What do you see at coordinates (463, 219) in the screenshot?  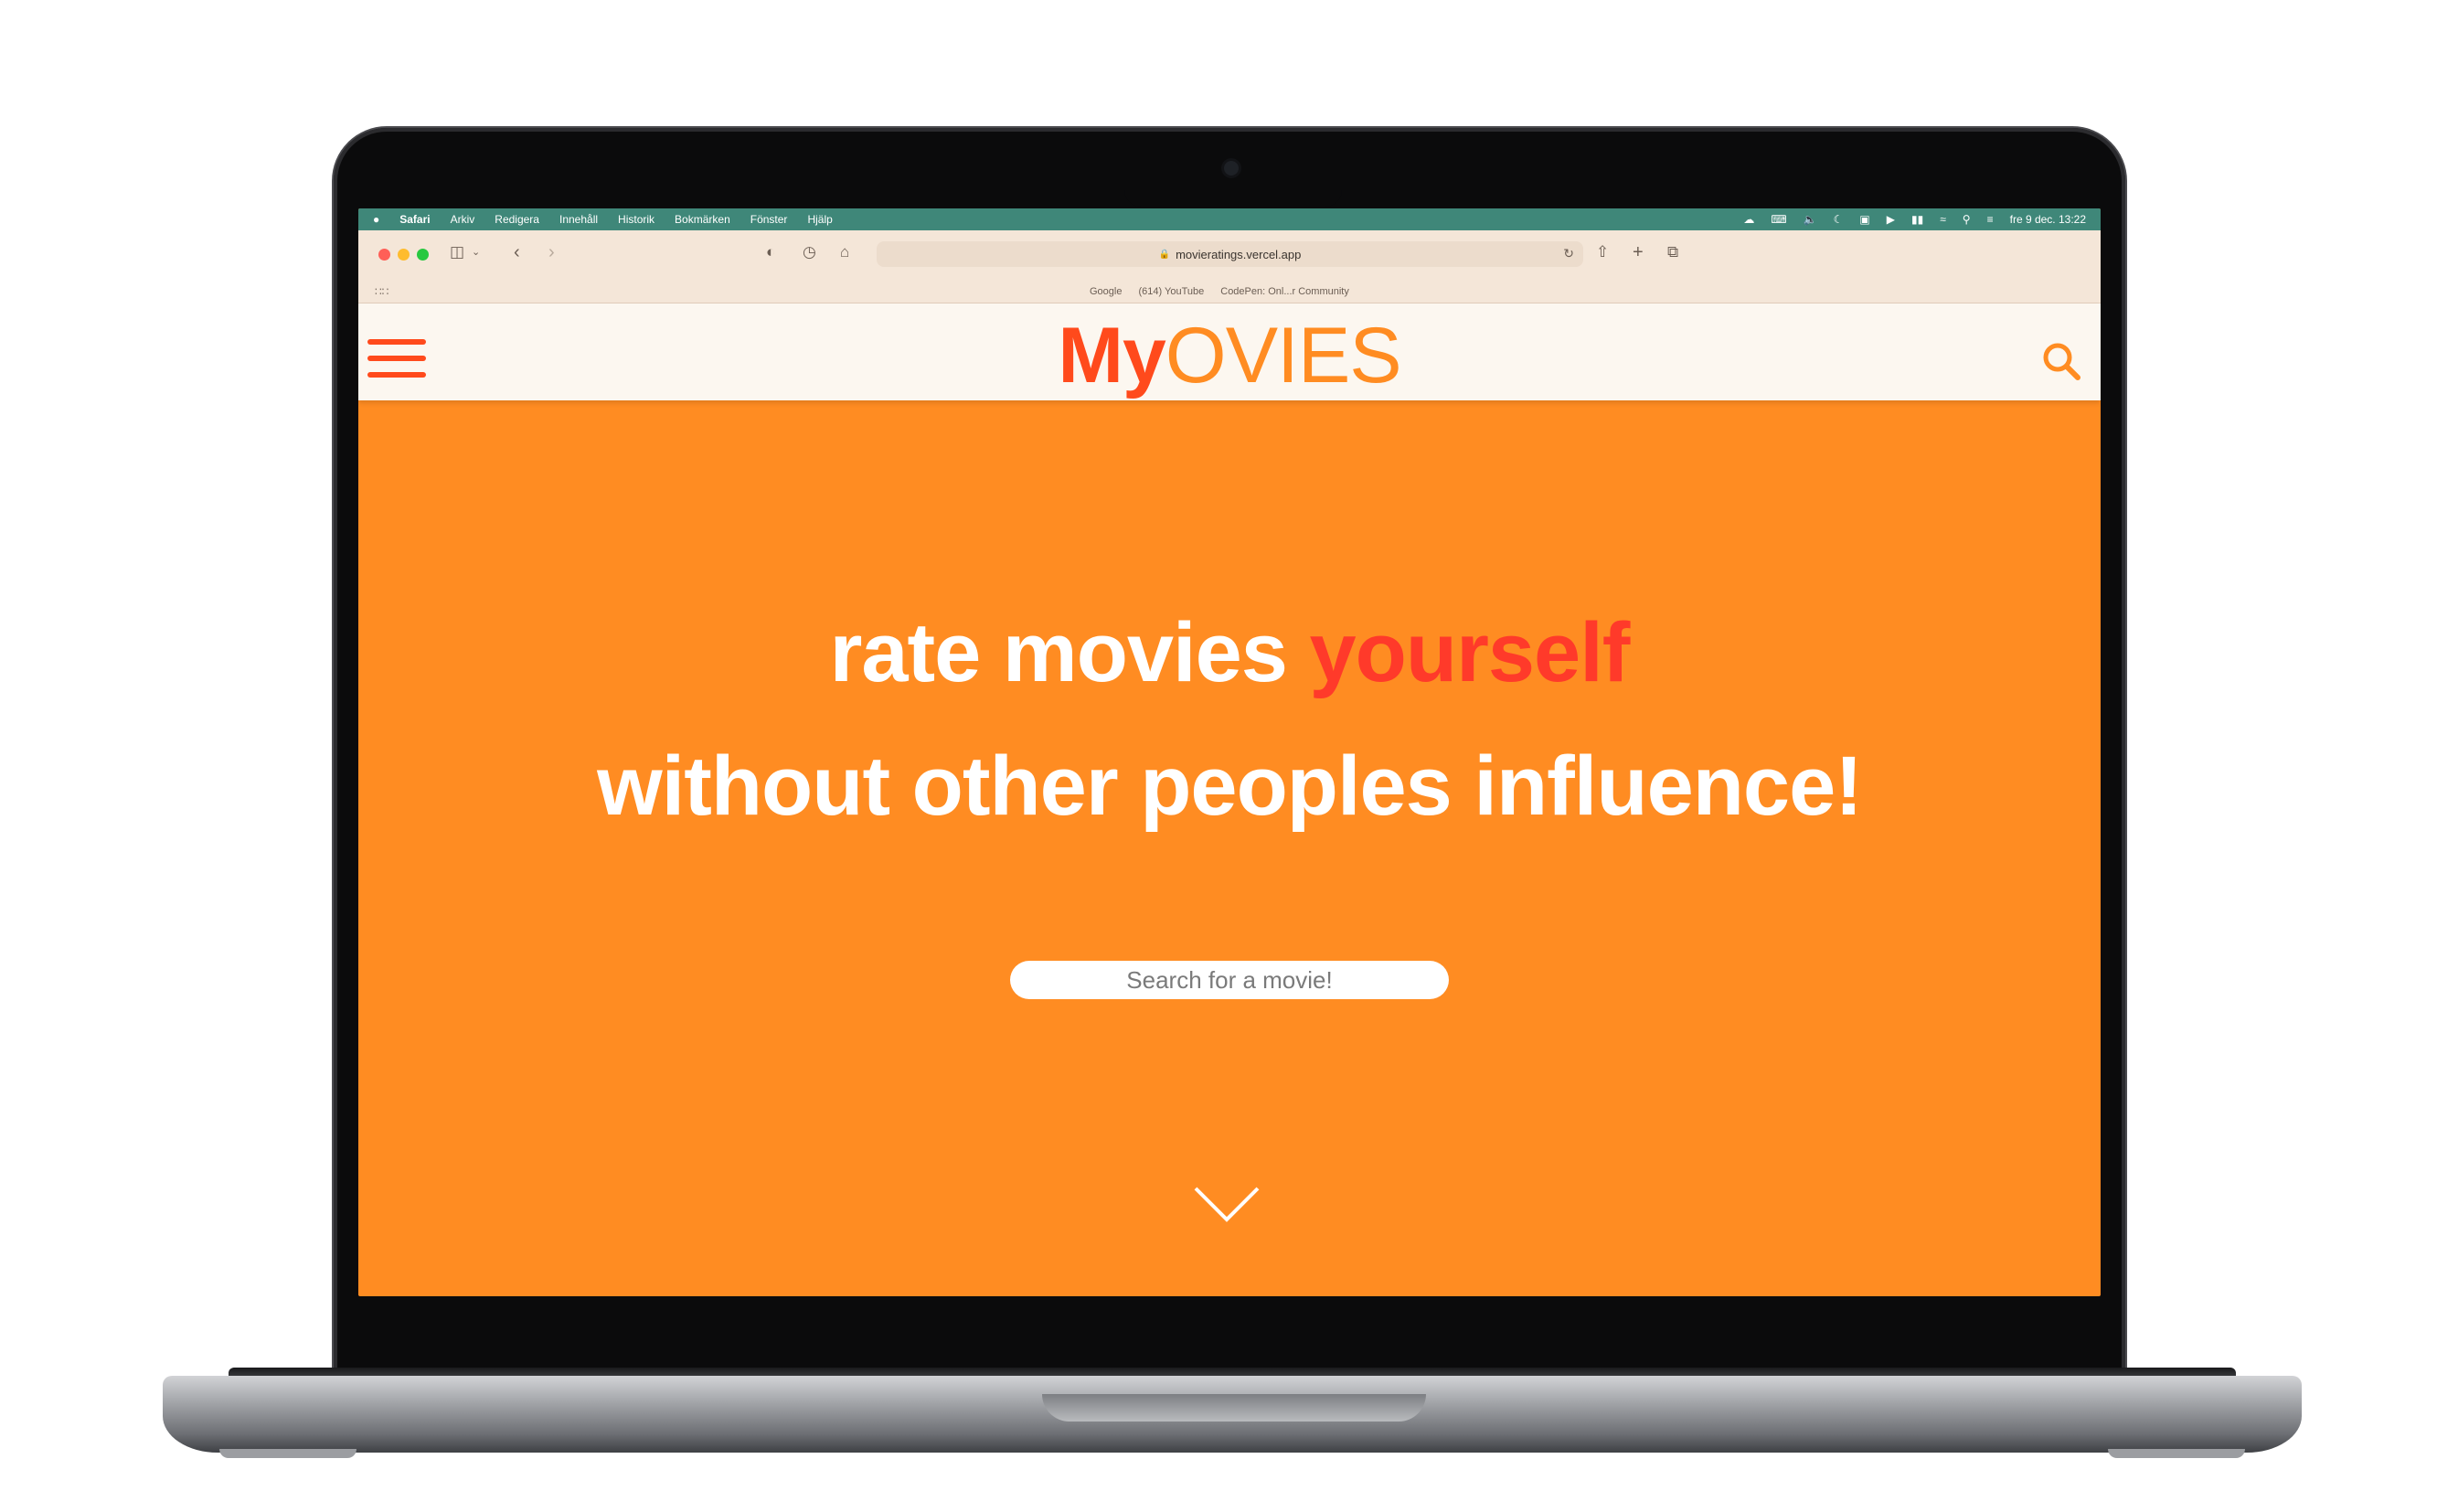 I see `menu-arkiv: Arkiv` at bounding box center [463, 219].